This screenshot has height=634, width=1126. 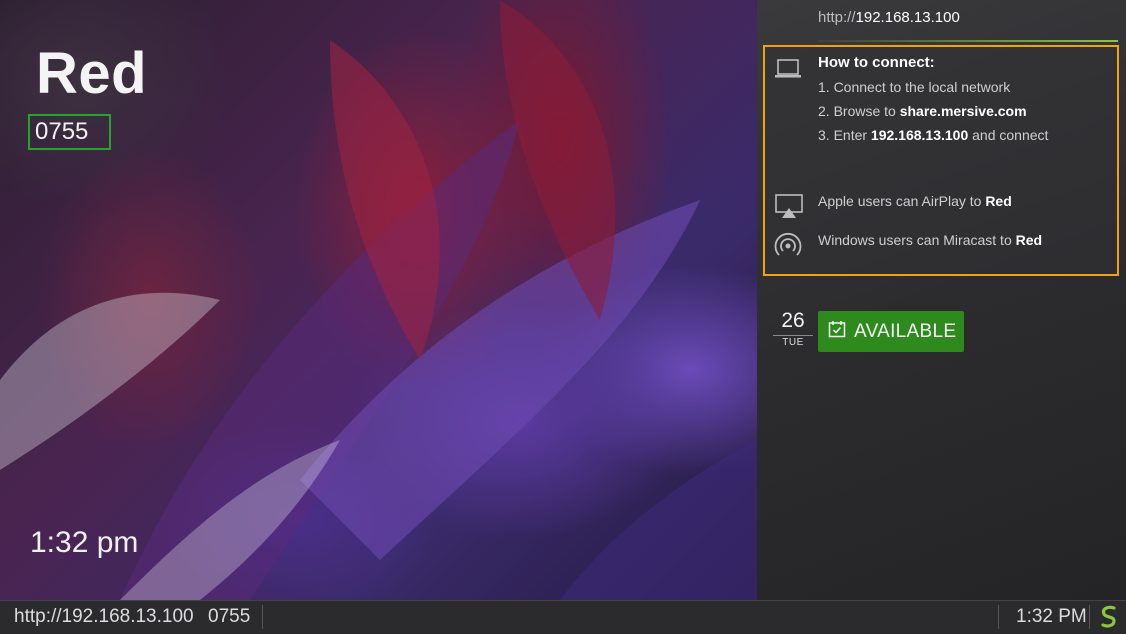 I want to click on step-3-ip: 192.168.13.100, so click(x=919, y=135).